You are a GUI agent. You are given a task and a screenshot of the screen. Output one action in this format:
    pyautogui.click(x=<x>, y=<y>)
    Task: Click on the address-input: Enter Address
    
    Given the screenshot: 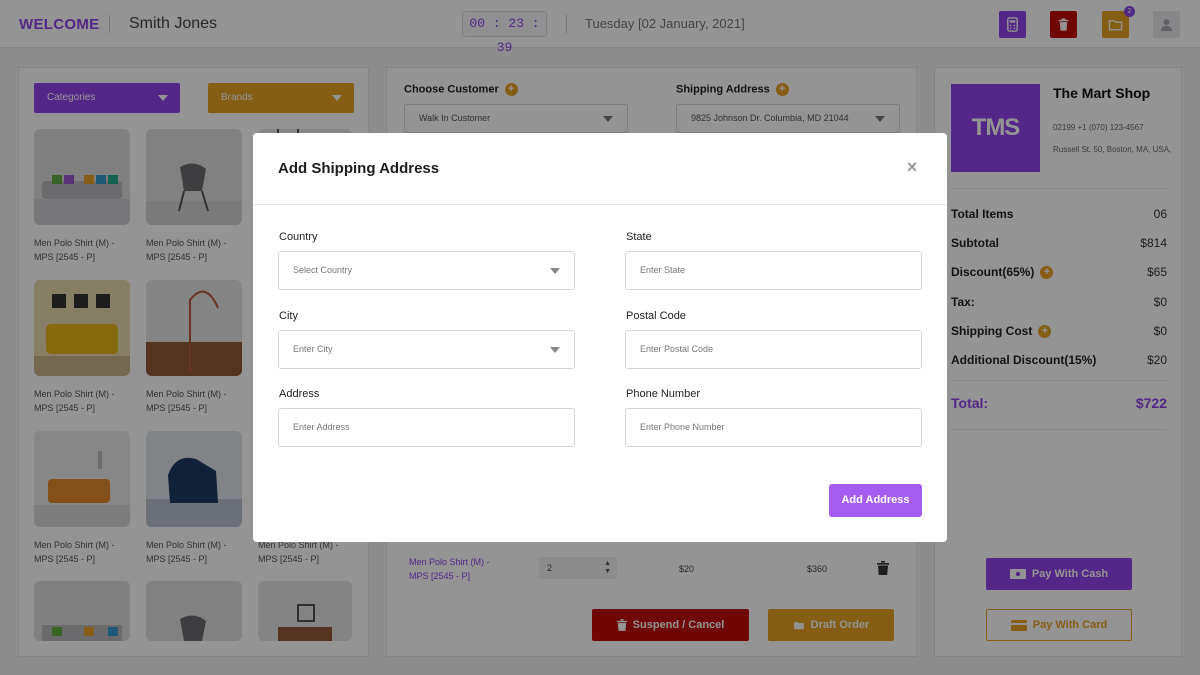 What is the action you would take?
    pyautogui.click(x=426, y=427)
    